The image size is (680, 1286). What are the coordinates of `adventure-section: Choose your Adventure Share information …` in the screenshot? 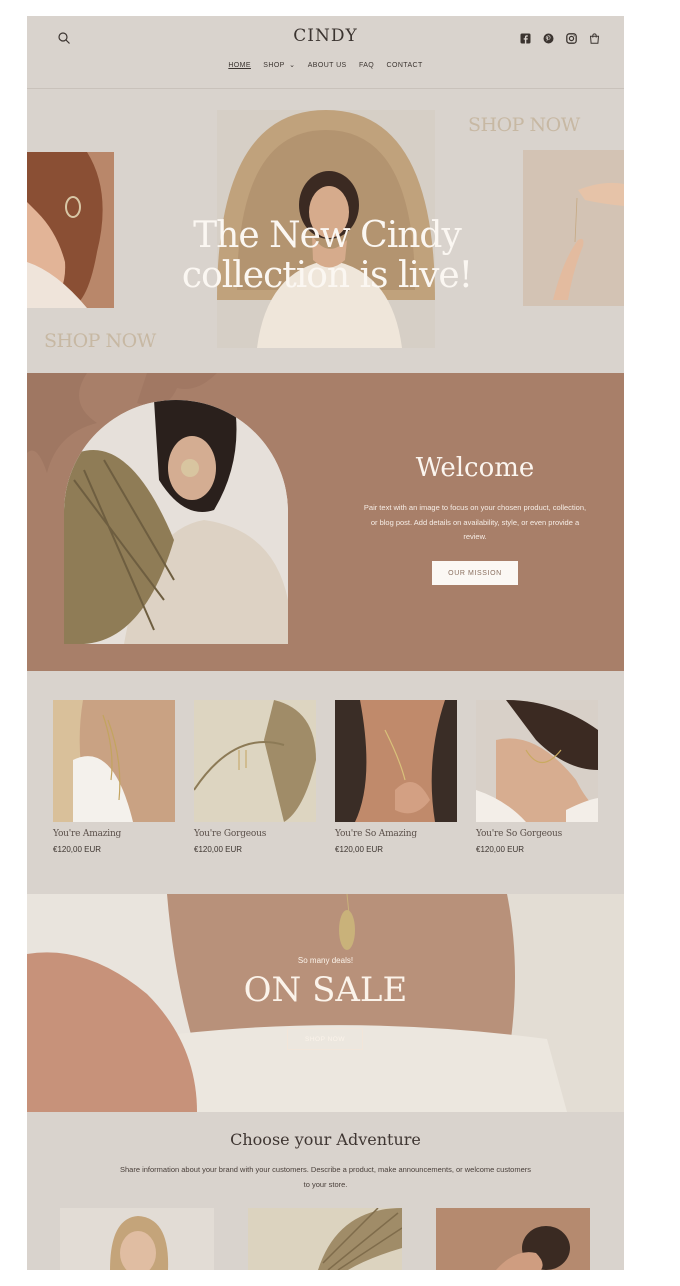 It's located at (325, 1191).